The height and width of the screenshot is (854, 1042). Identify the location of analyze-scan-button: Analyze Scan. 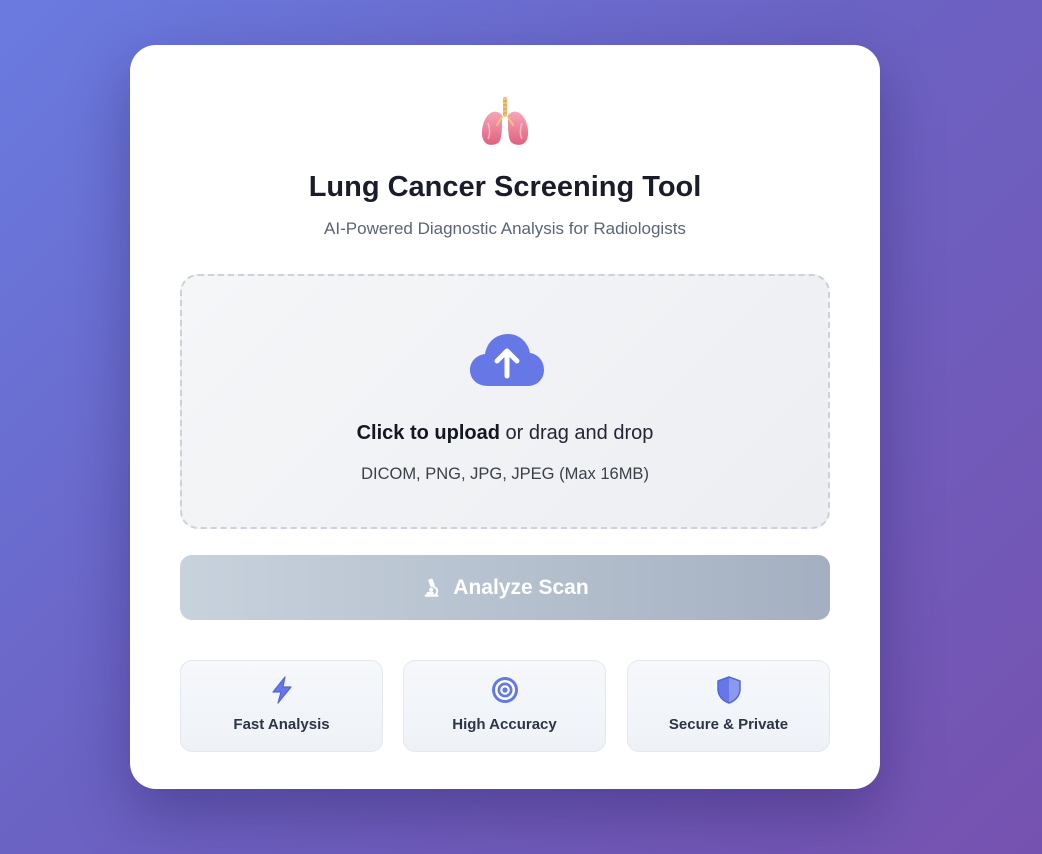
(505, 587).